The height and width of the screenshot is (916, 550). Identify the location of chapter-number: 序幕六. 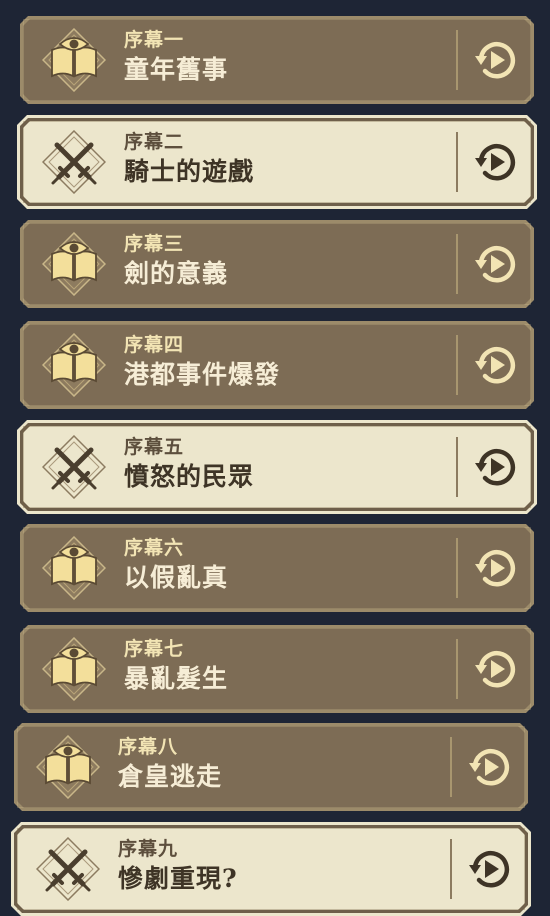
(154, 548).